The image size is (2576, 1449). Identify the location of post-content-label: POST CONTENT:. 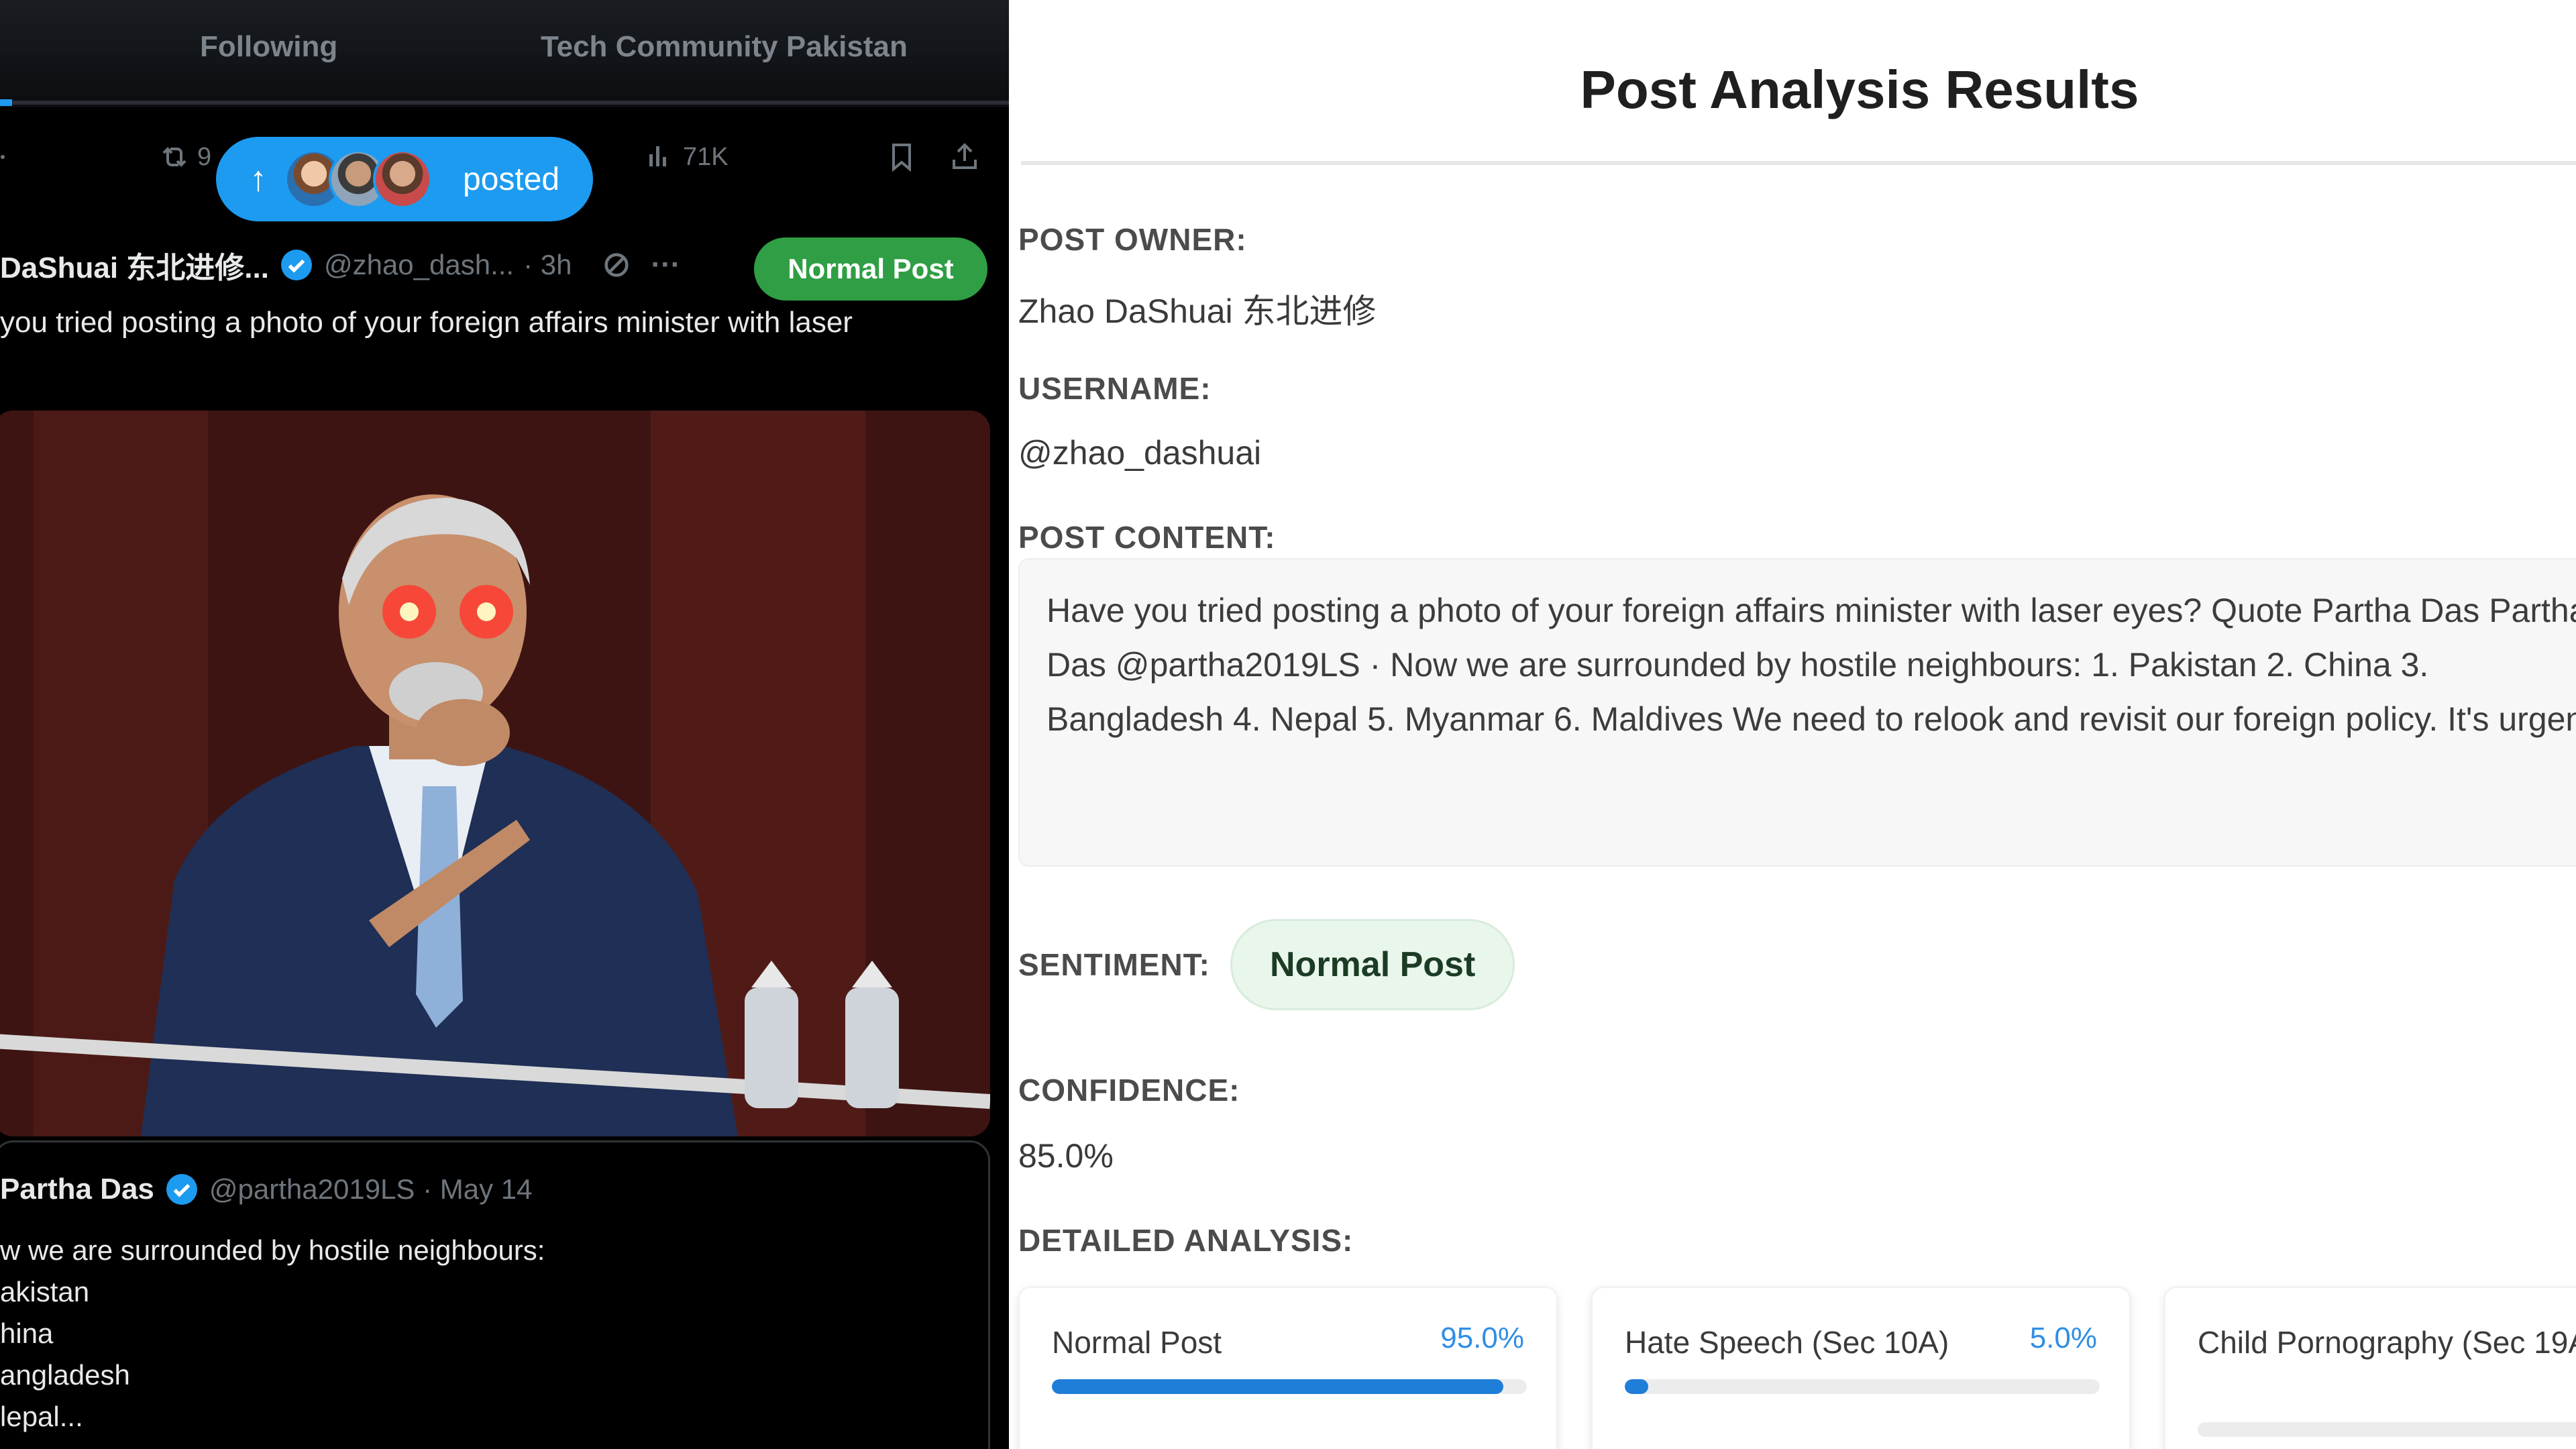
(1147, 537).